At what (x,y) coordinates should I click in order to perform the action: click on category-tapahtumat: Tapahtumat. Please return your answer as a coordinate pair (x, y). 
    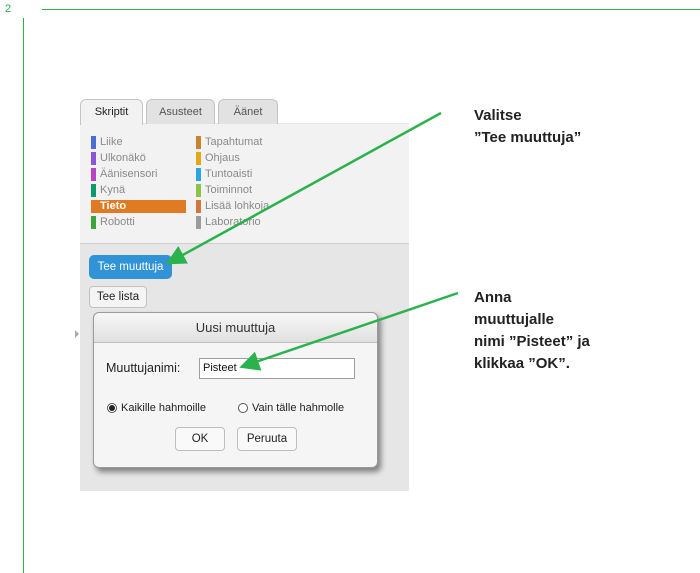
    Looking at the image, I should click on (246, 142).